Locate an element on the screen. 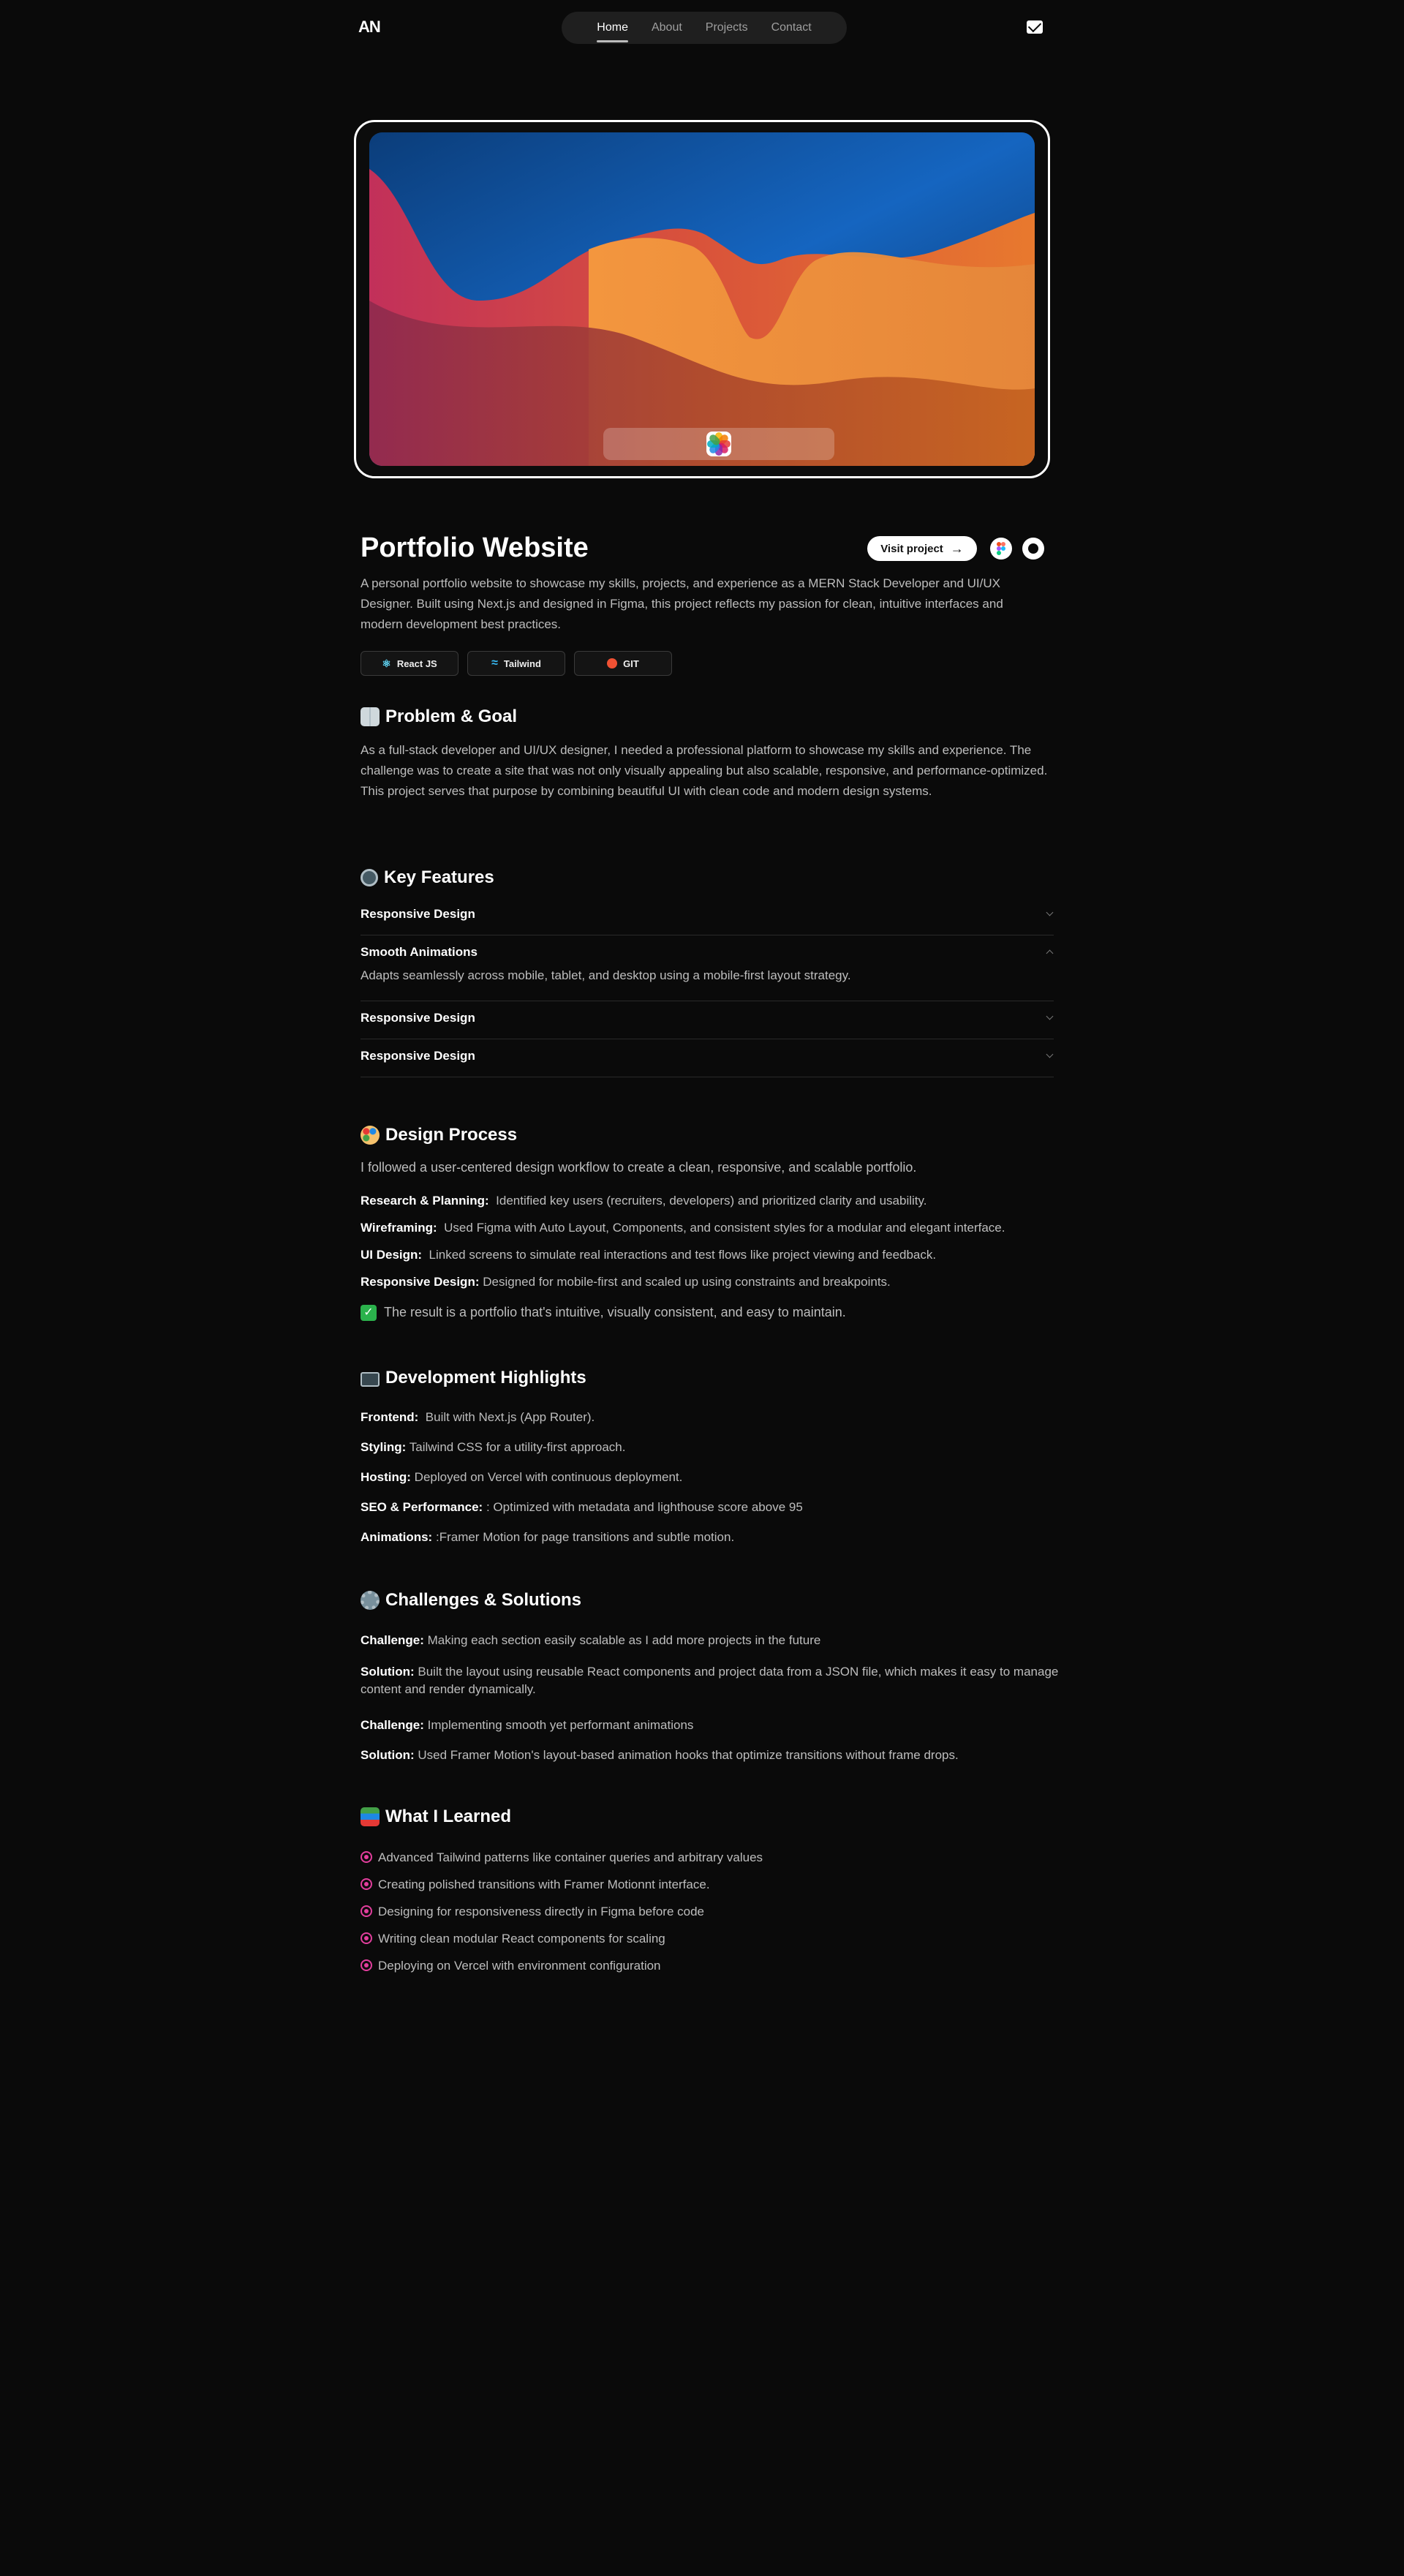 Image resolution: width=1404 pixels, height=2576 pixels. visit-project-button: Visit project → is located at coordinates (922, 548).